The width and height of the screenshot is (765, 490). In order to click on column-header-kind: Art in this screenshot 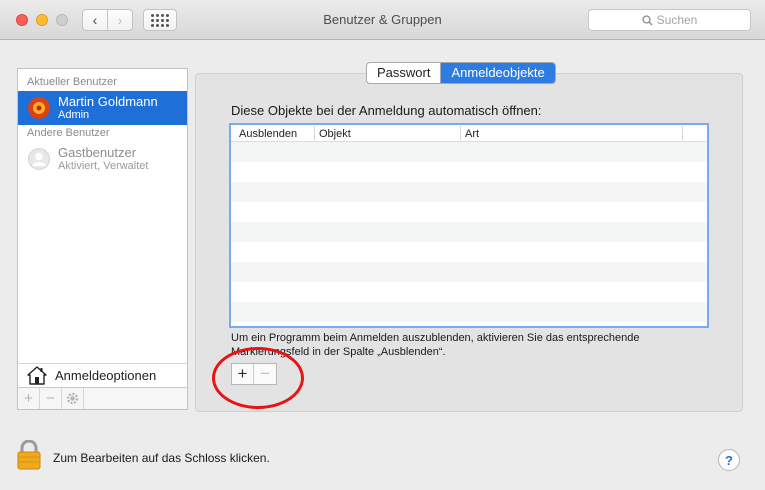, I will do `click(572, 133)`.